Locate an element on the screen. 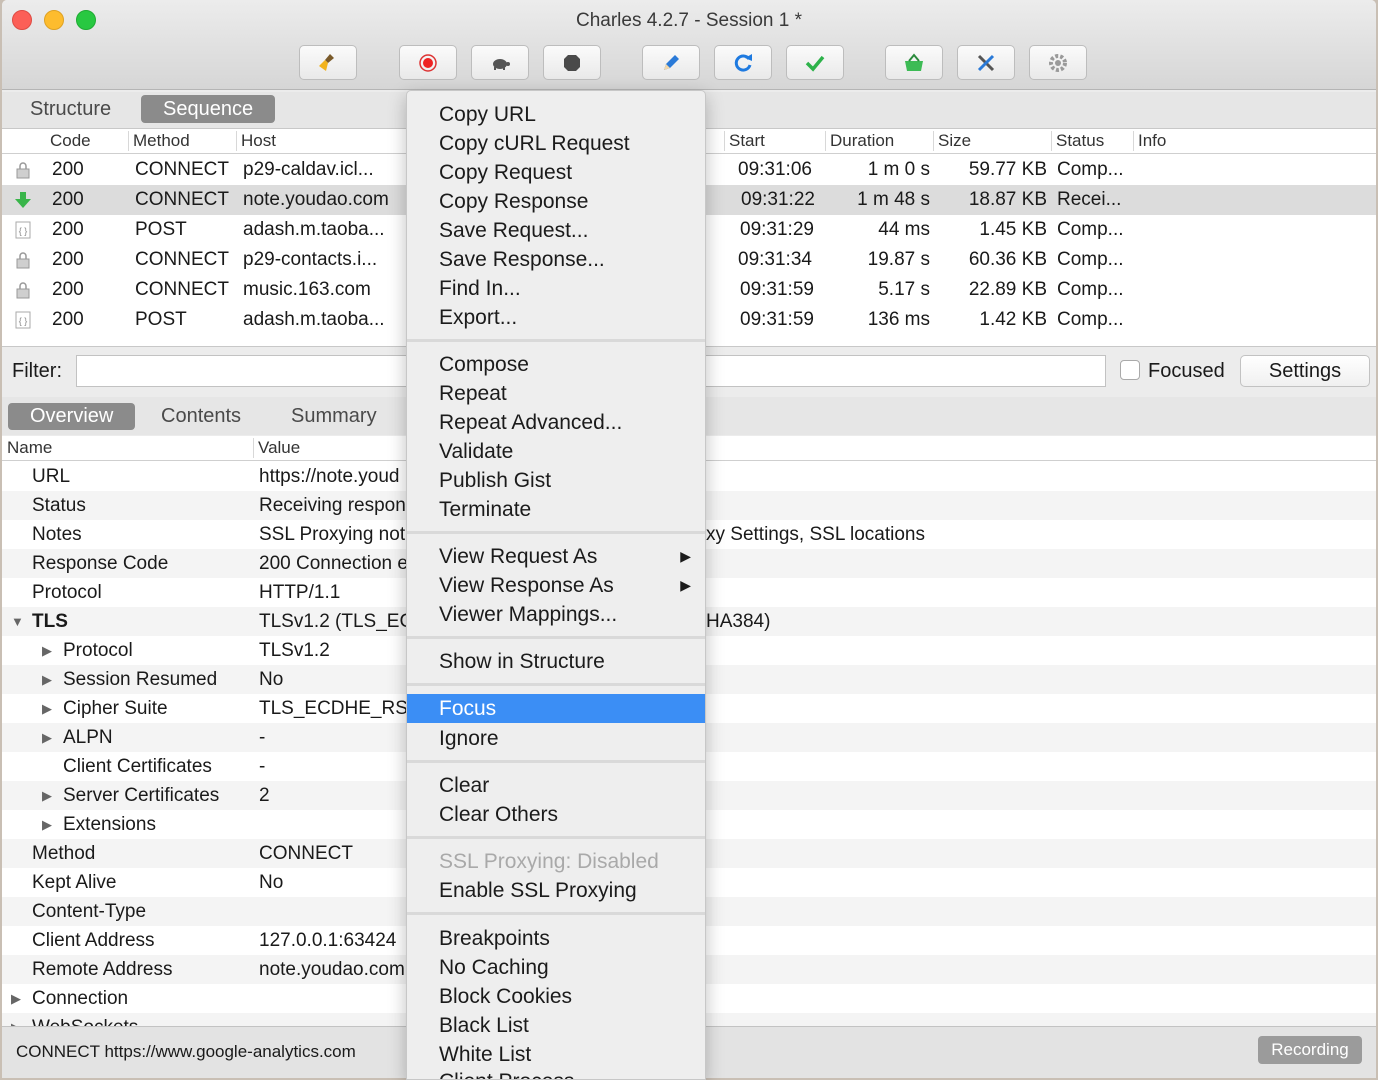 The image size is (1378, 1080). tab-summary: Summary is located at coordinates (334, 416).